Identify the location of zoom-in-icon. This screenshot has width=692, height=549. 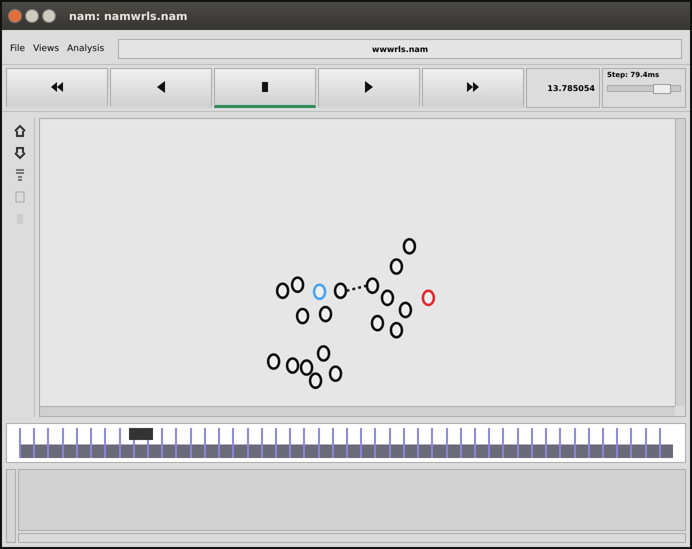
(20, 131).